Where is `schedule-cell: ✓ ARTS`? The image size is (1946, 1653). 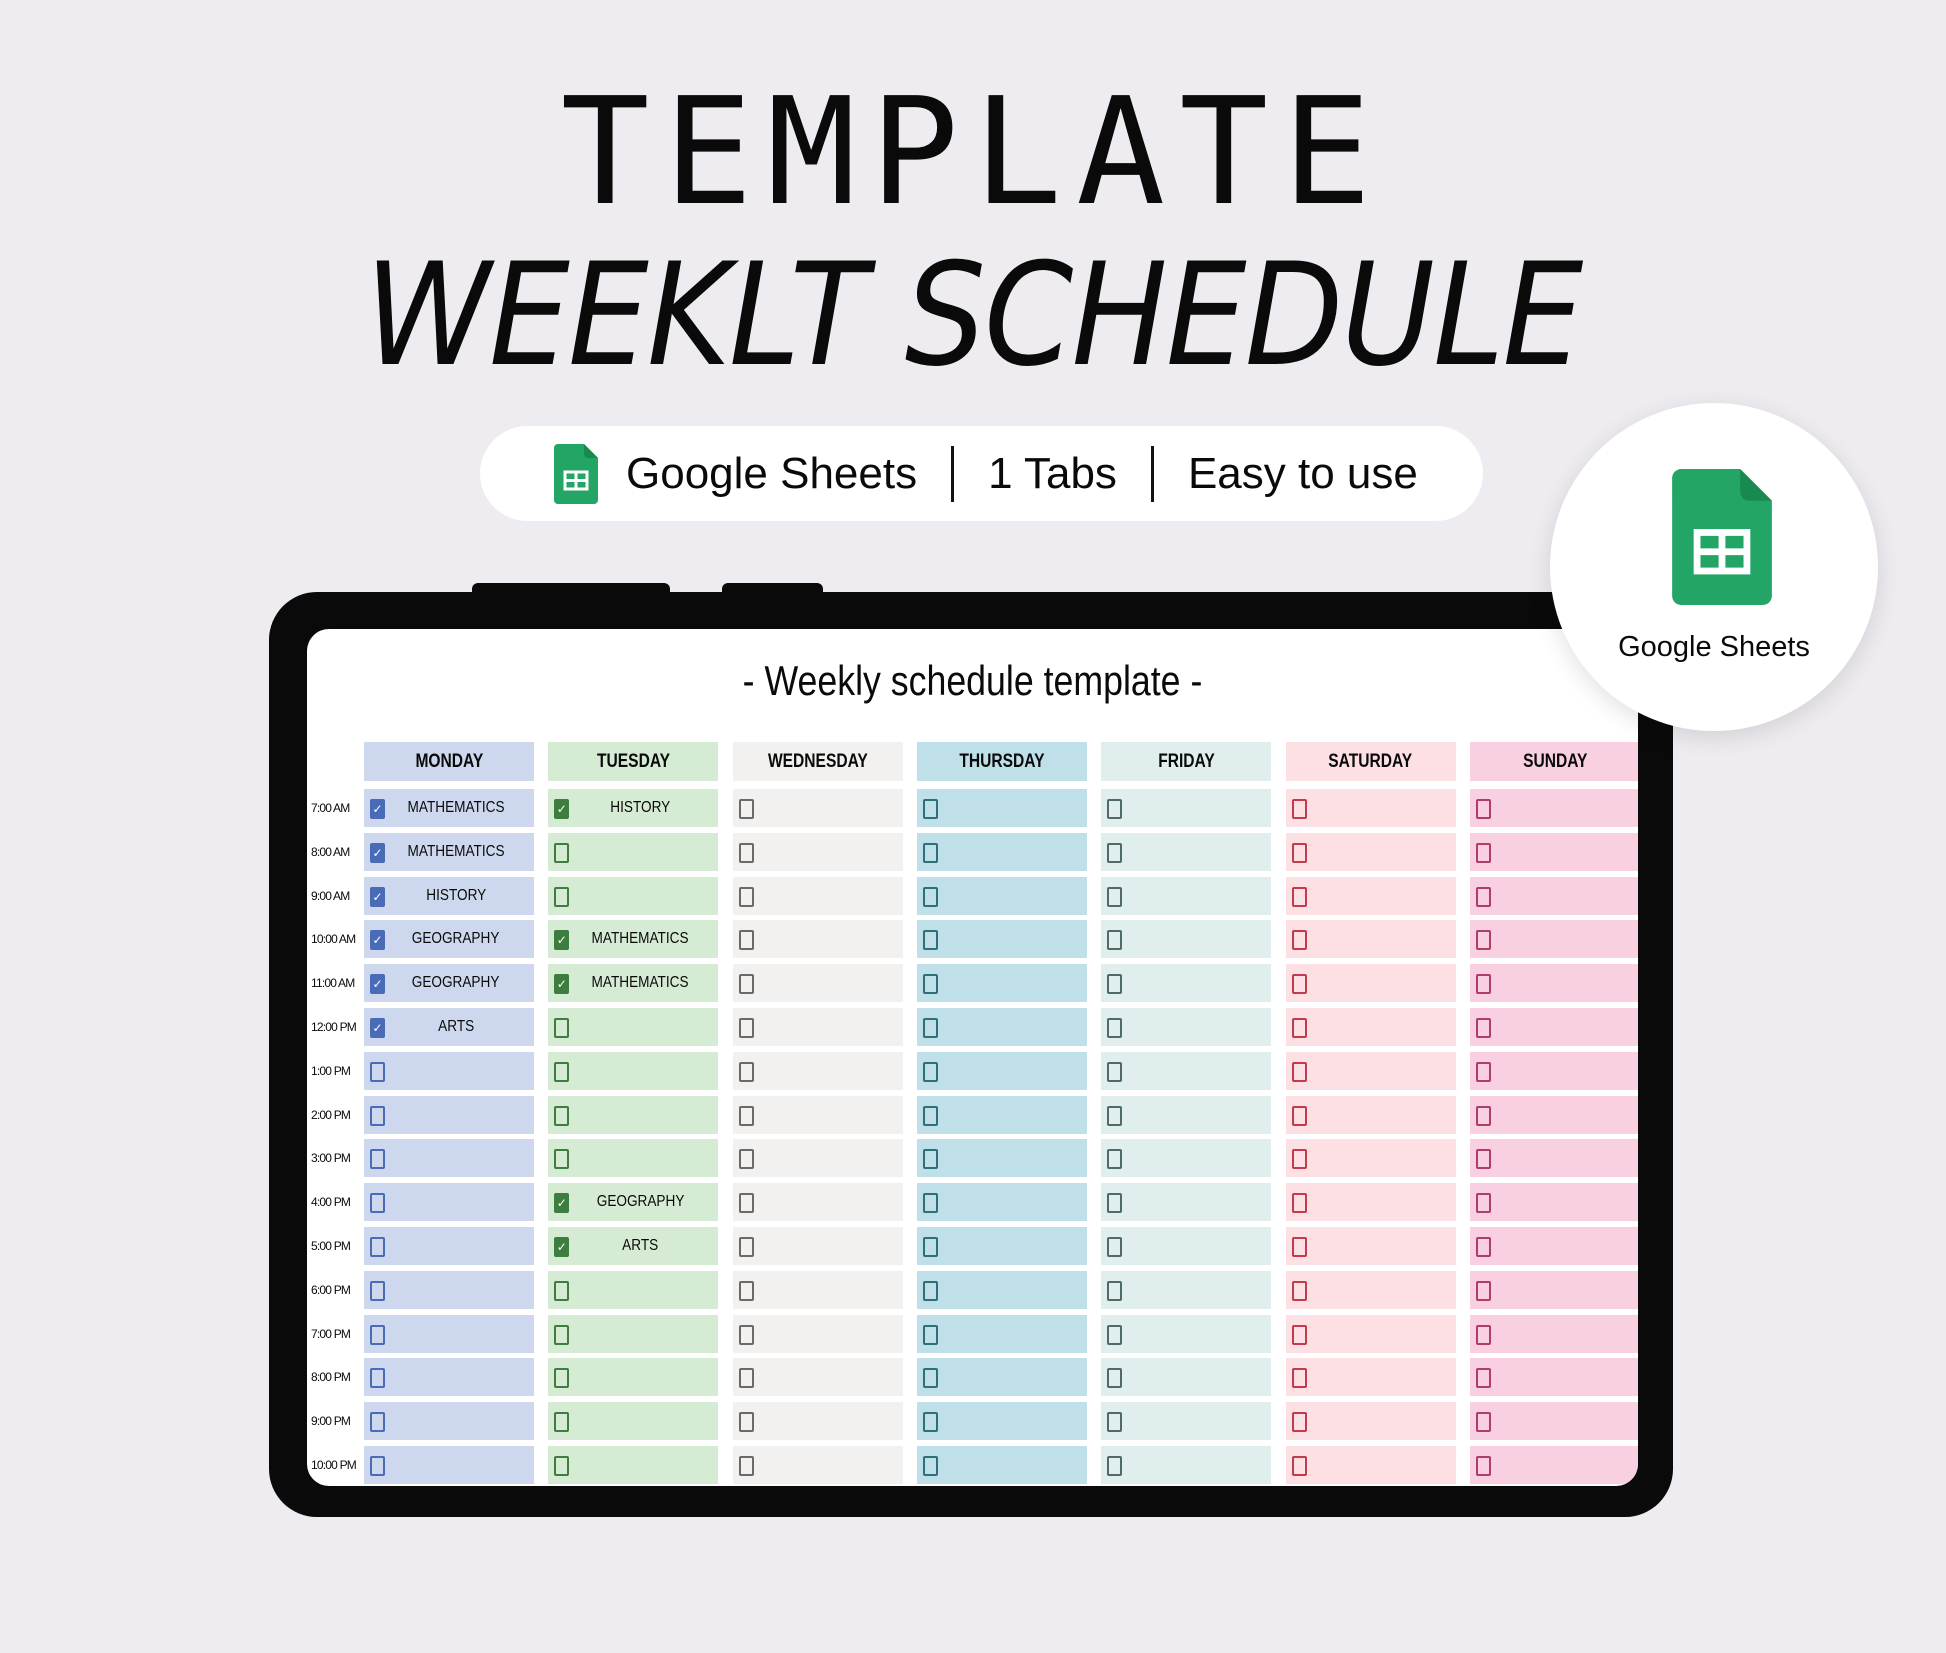 schedule-cell: ✓ ARTS is located at coordinates (633, 1246).